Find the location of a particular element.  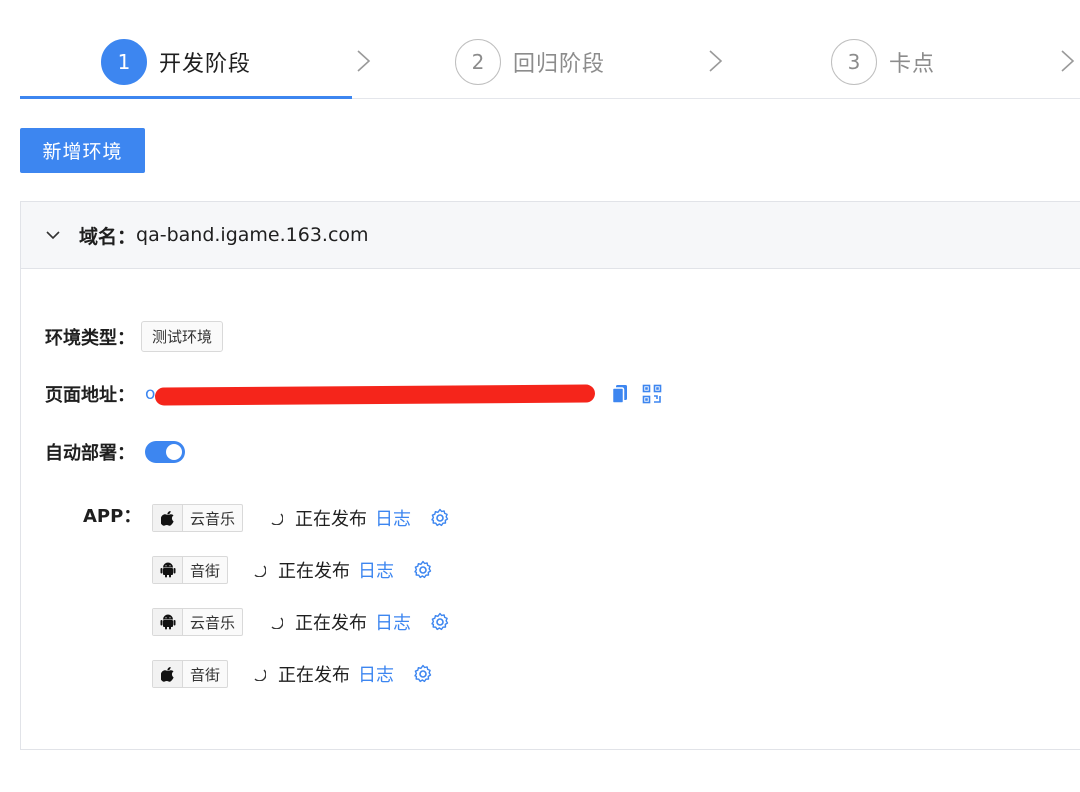

domain-value: qa-band.igame.163.com is located at coordinates (252, 235).